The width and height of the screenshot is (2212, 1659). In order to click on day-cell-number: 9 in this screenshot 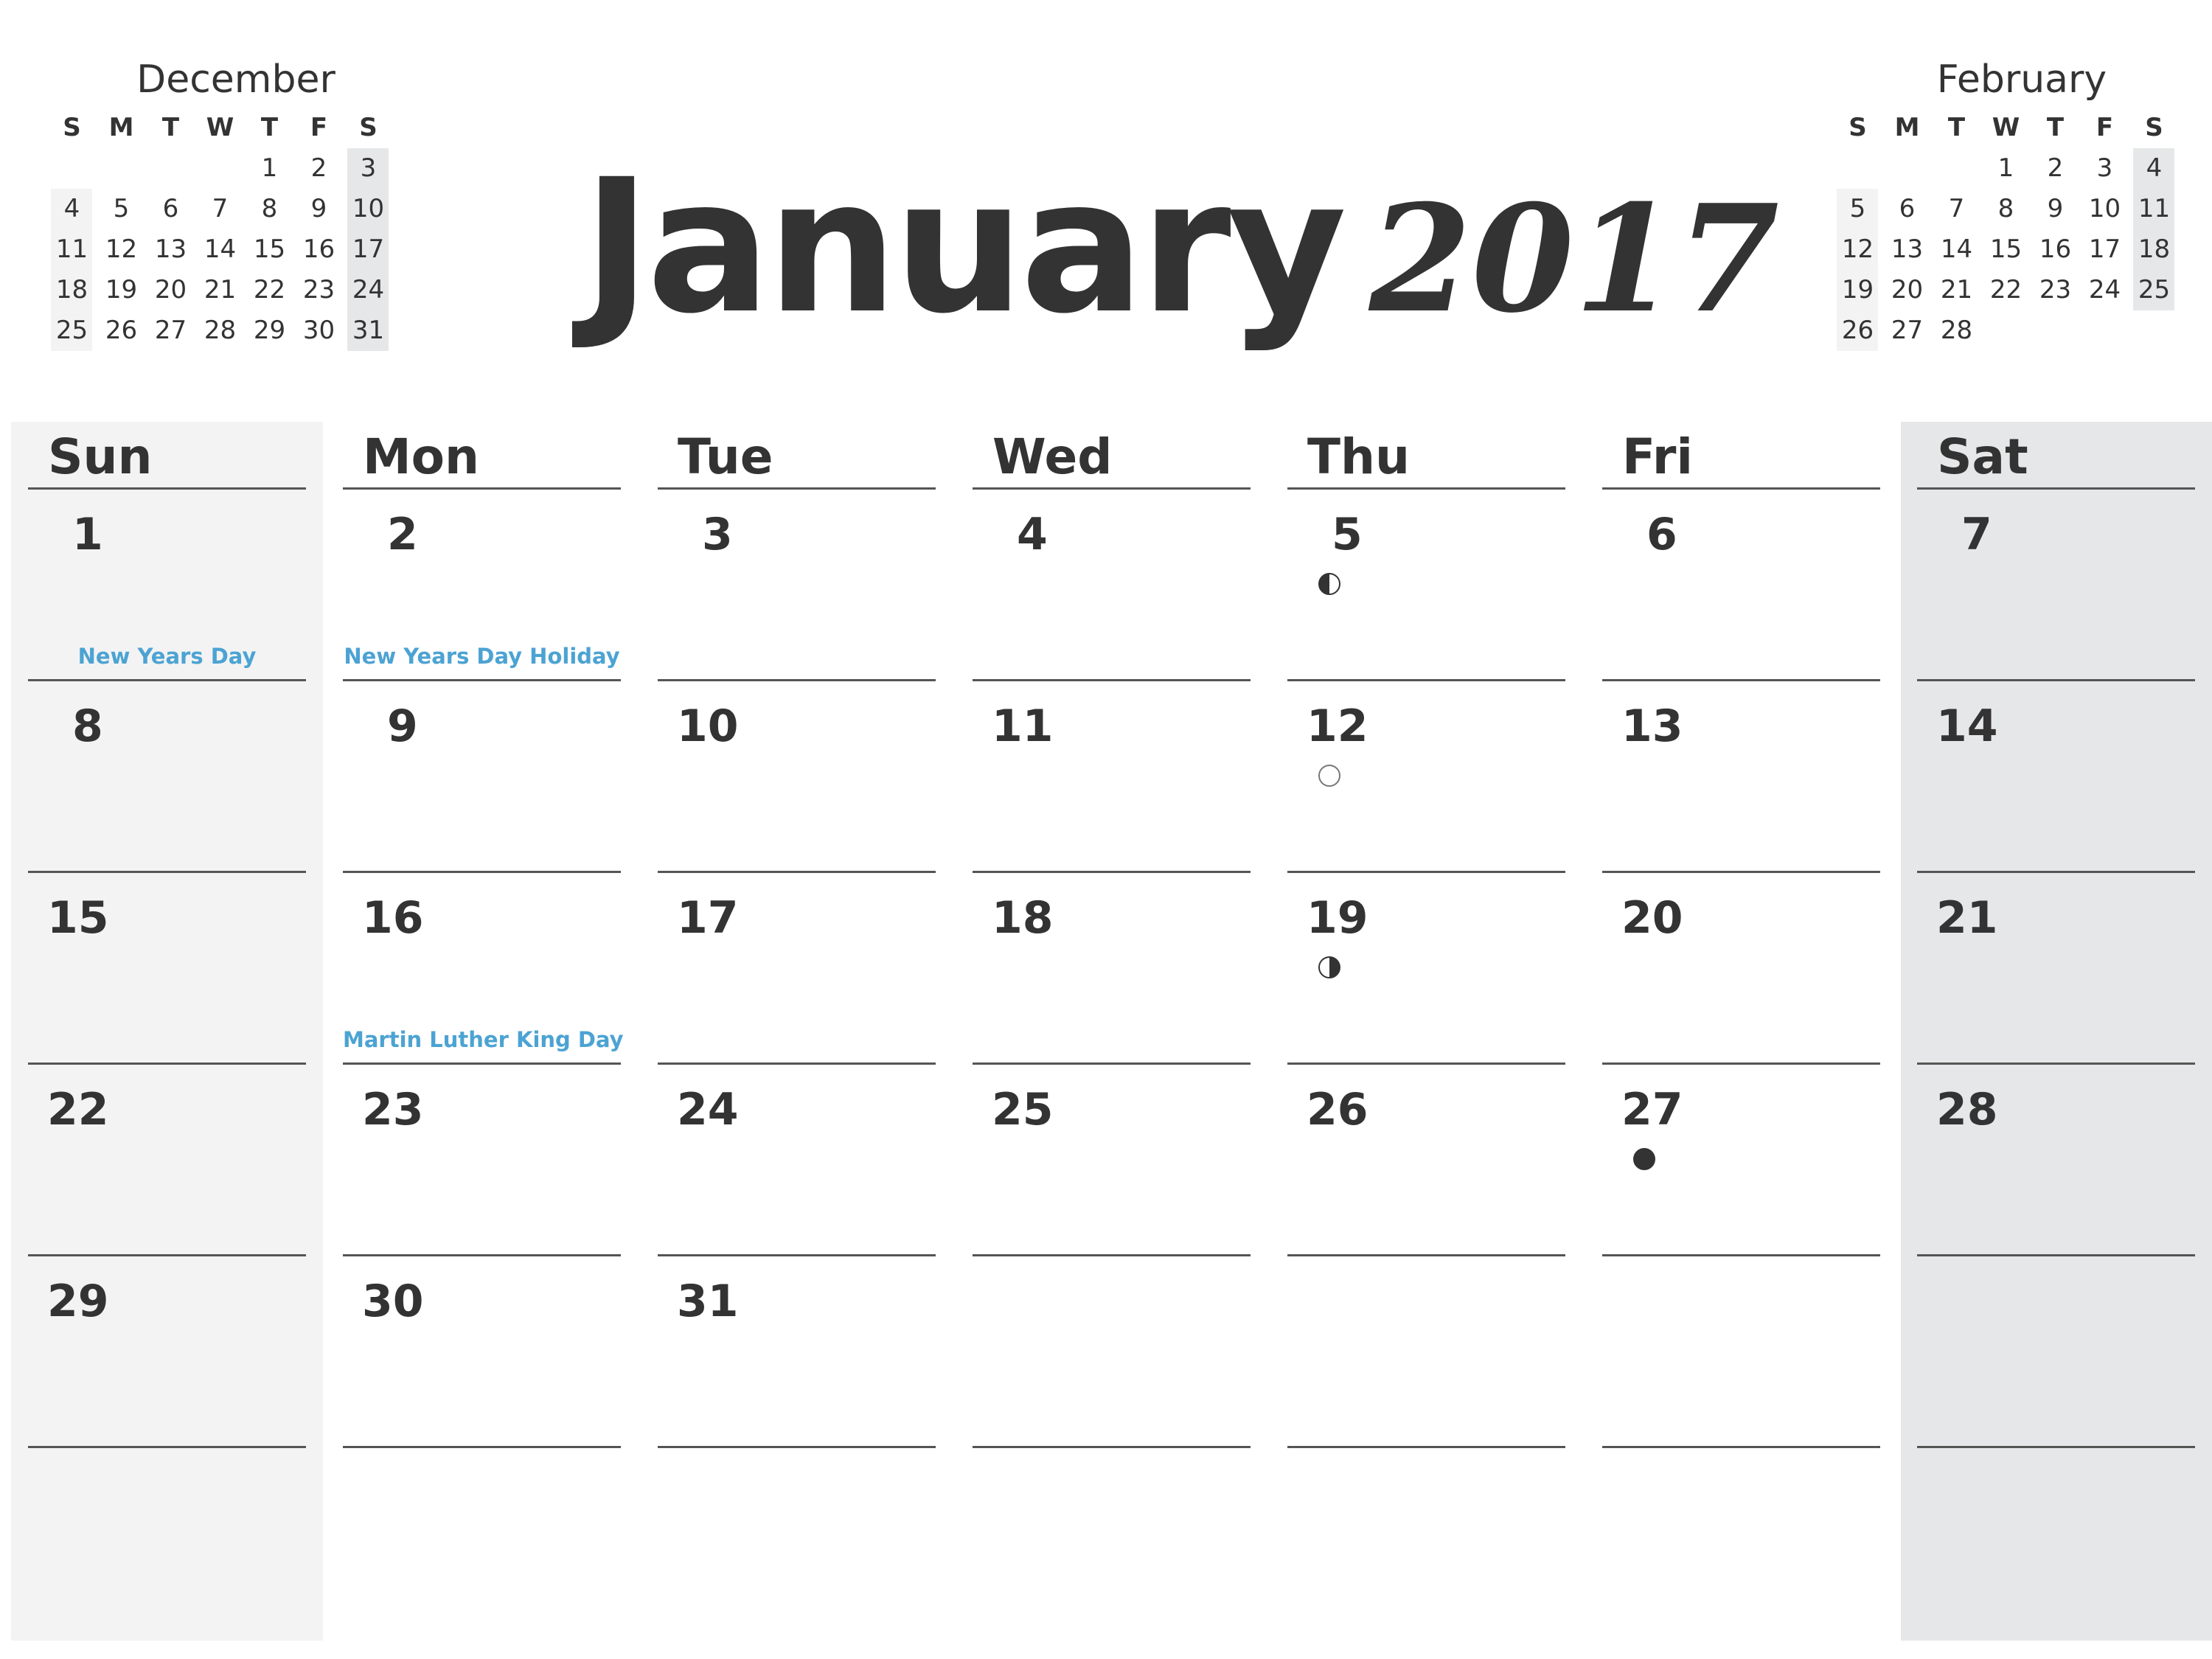, I will do `click(402, 726)`.